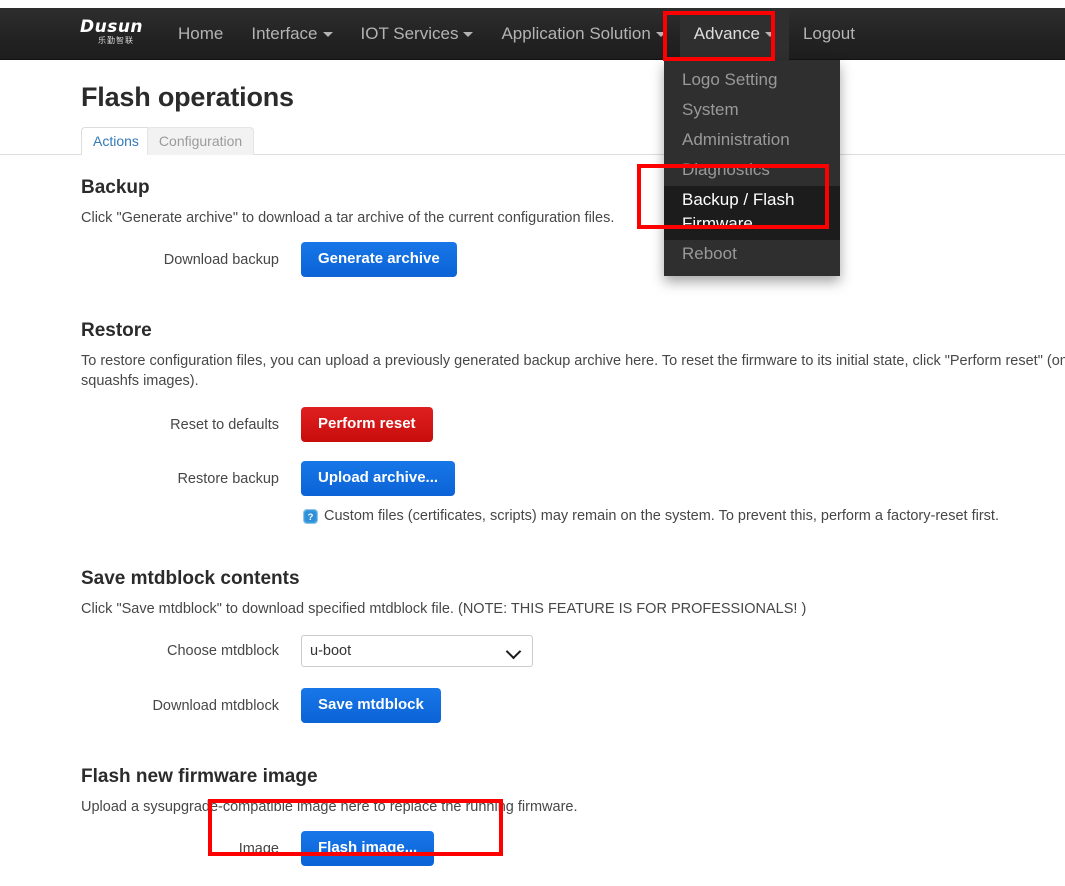 The image size is (1065, 886). Describe the element at coordinates (116, 330) in the screenshot. I see `restore-heading: Restore` at that location.